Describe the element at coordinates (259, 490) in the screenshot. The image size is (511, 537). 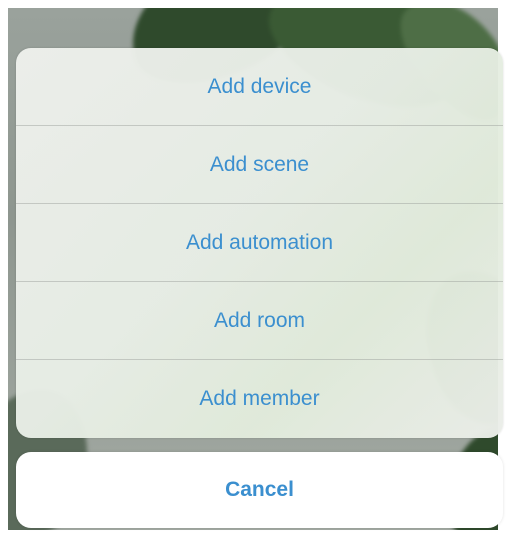
I see `cancel-button: Cancel` at that location.